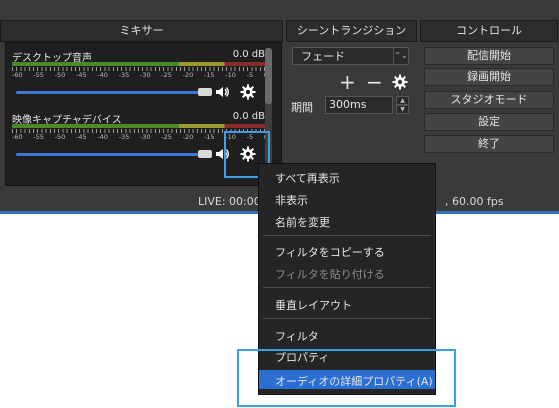  What do you see at coordinates (302, 107) in the screenshot?
I see `duration-label: 期間` at bounding box center [302, 107].